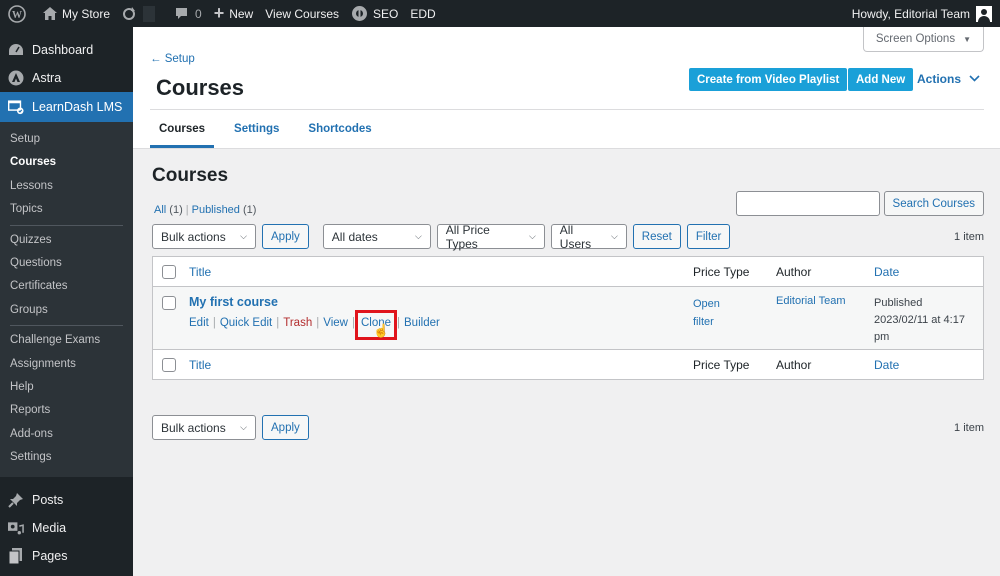  I want to click on submenu-reports: Reports, so click(66, 410).